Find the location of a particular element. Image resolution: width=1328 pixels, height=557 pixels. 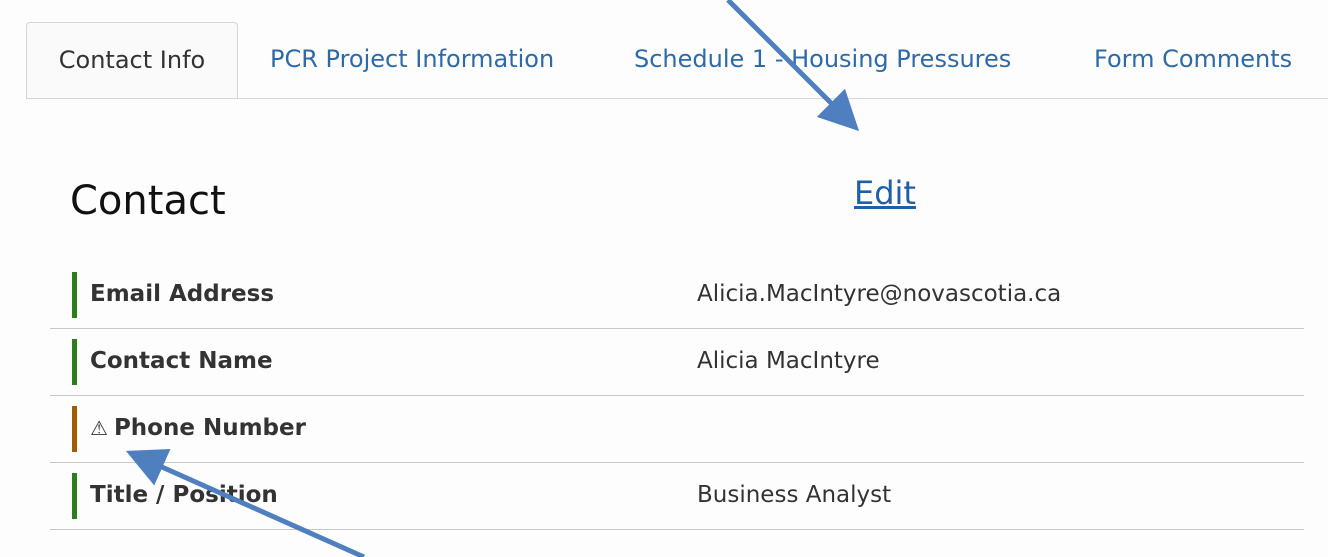

tab-schedule-1-housing-pressures: Schedule 1 - Housing Pressures is located at coordinates (822, 60).